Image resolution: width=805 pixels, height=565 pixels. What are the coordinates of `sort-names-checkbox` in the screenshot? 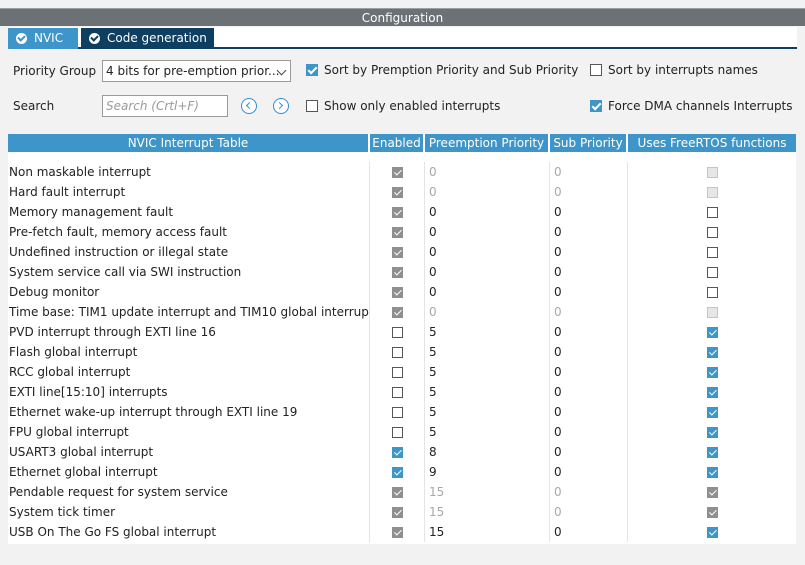 It's located at (596, 70).